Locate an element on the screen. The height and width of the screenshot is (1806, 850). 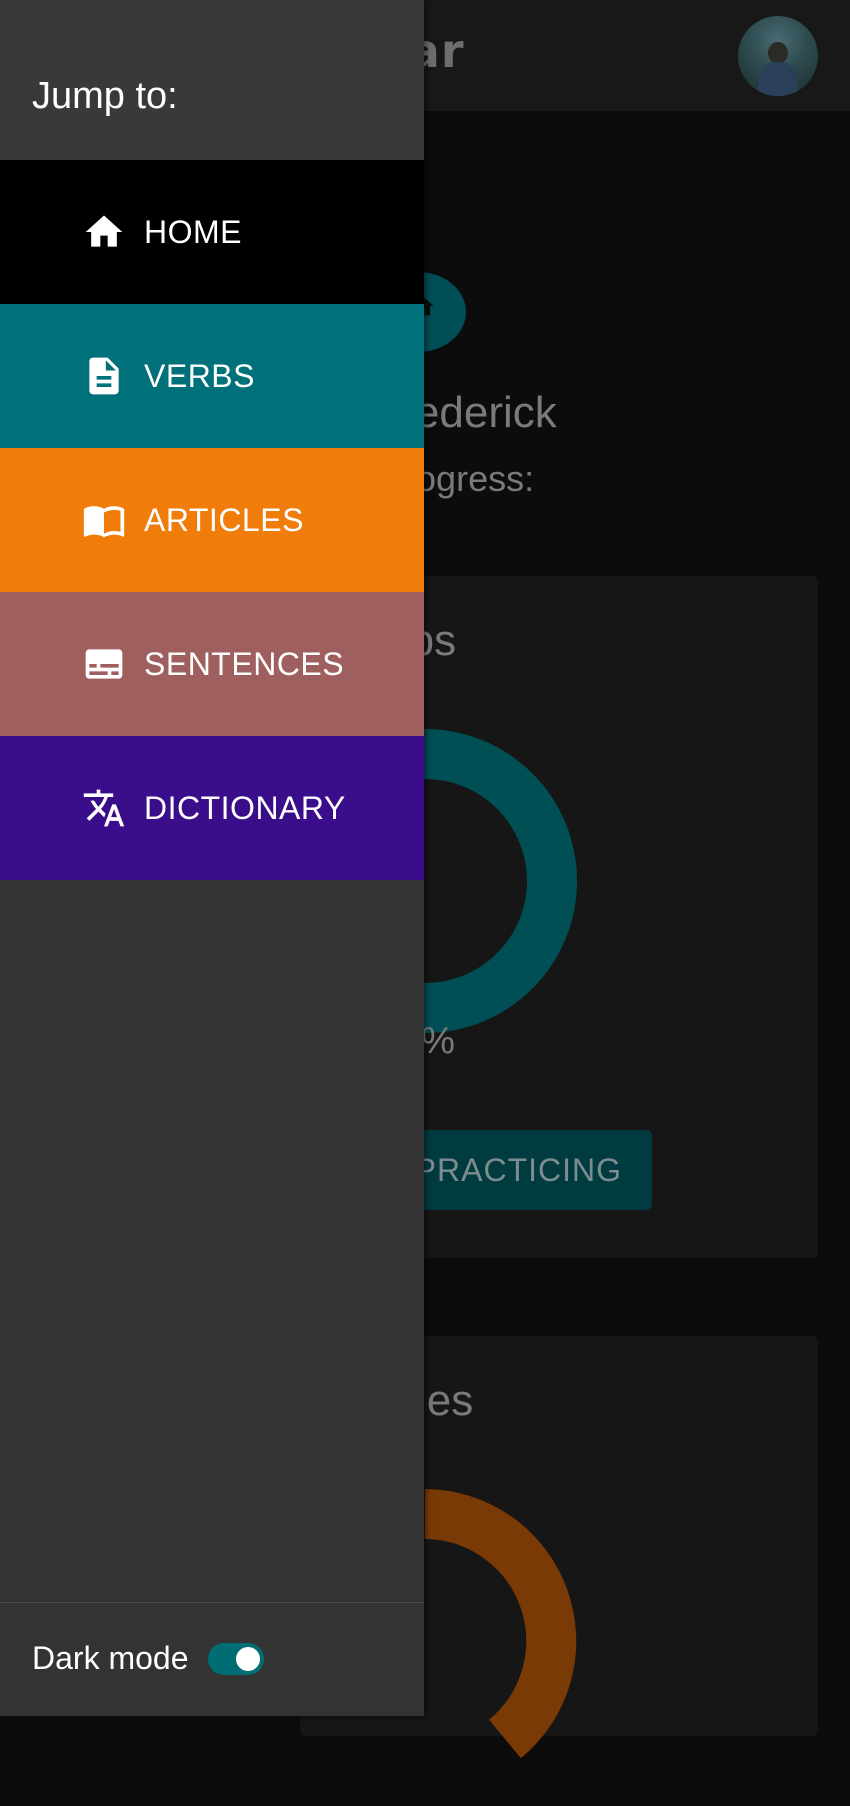
avatar is located at coordinates (778, 56).